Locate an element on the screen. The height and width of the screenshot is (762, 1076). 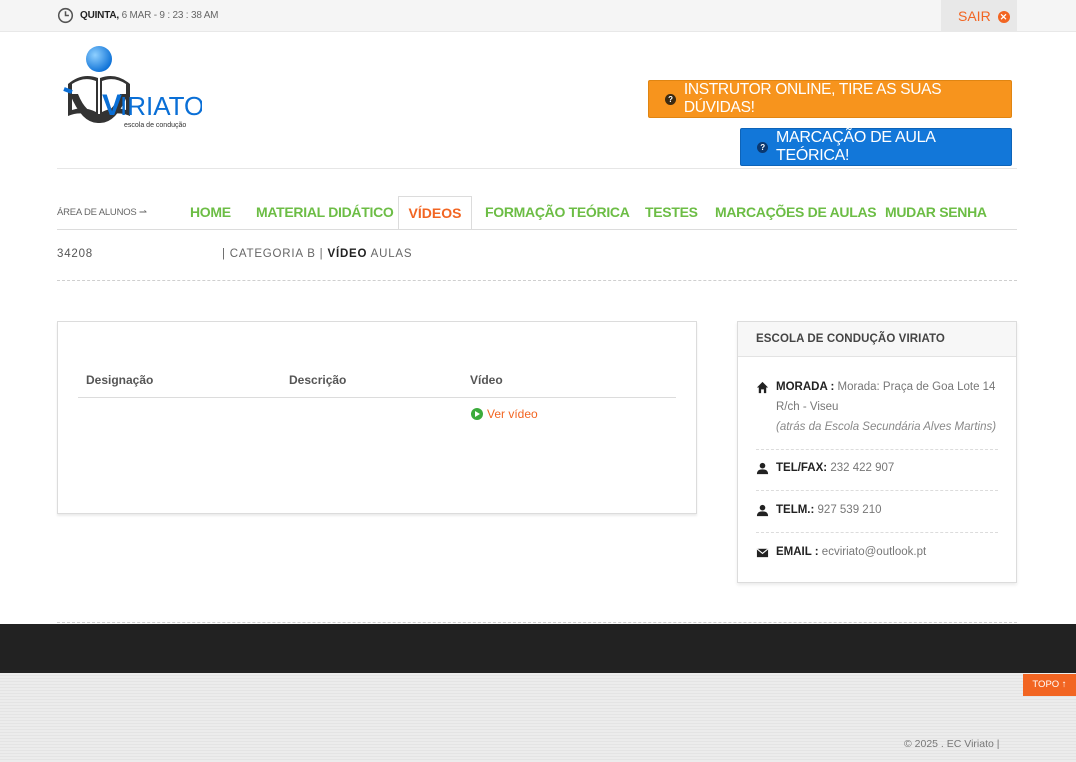
contact-mobile: TELM.: 927 539 210 is located at coordinates (877, 510).